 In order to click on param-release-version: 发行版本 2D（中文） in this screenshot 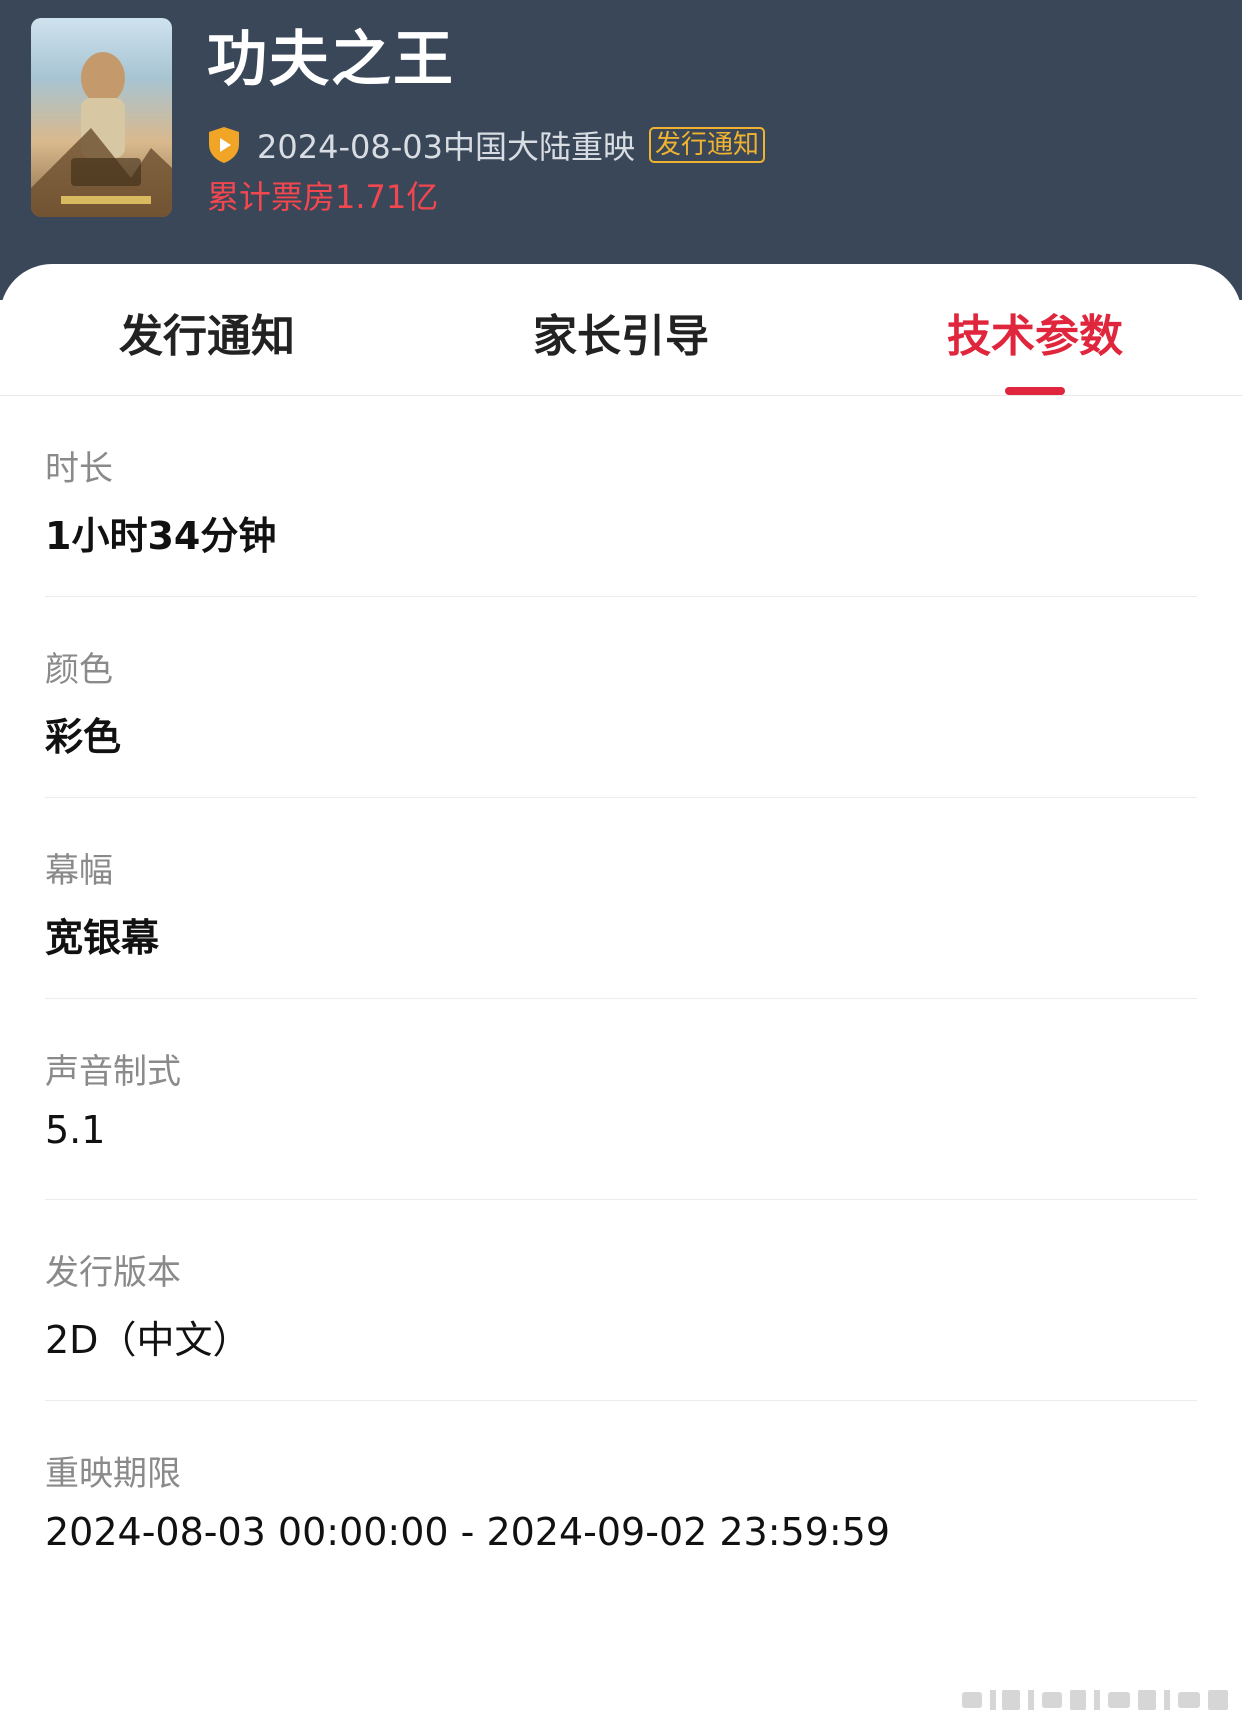, I will do `click(621, 1300)`.